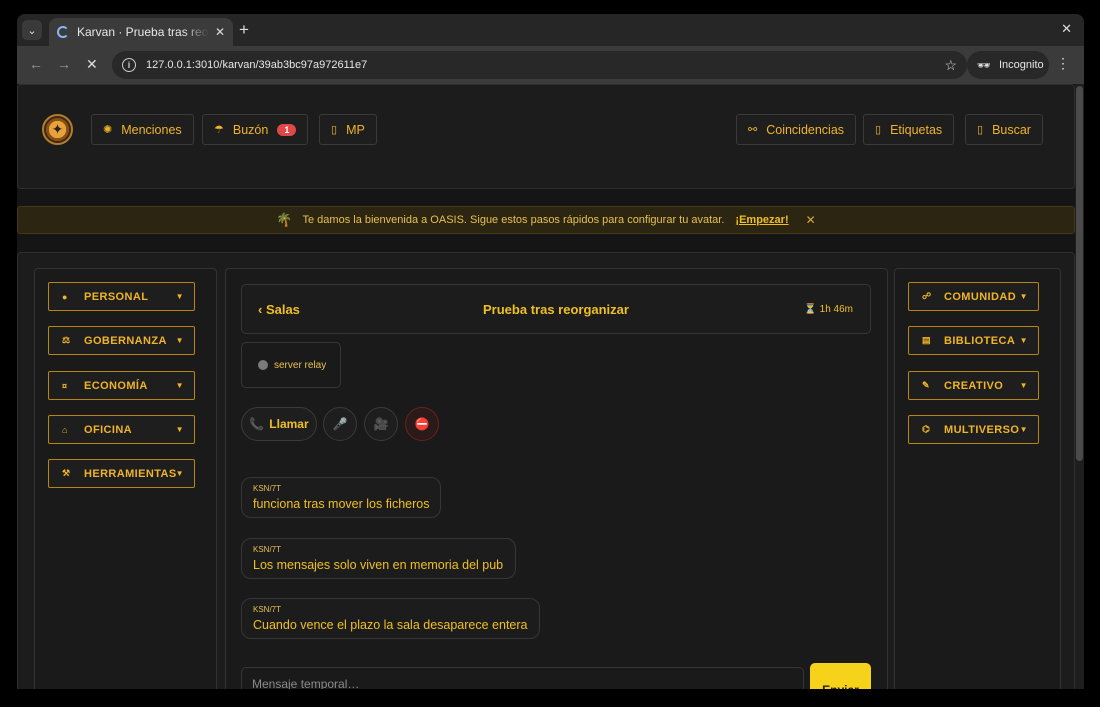  Describe the element at coordinates (244, 30) in the screenshot. I see `new-tab-icon: +` at that location.